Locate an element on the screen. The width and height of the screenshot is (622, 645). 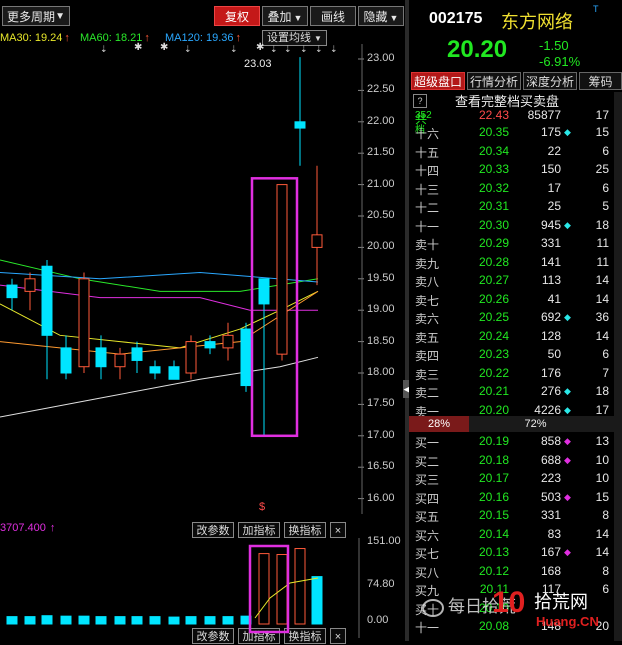
ask-row: 卖六 20.25 692 ◆ 36 is located at coordinates (515, 317).